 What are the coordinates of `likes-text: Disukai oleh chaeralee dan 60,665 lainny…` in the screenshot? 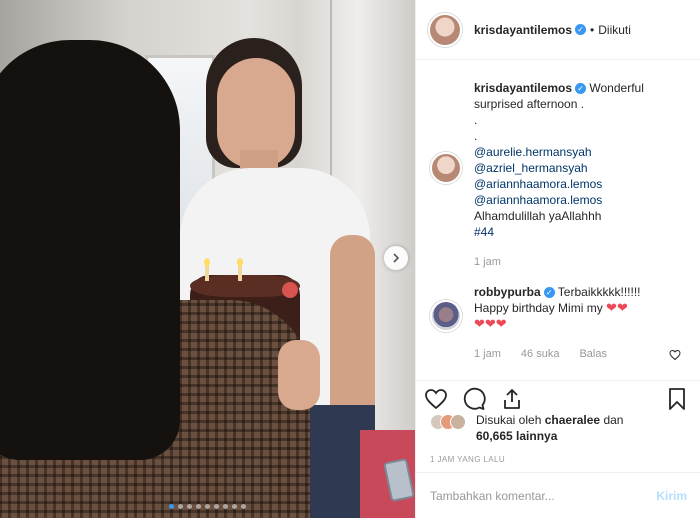 It's located at (549, 428).